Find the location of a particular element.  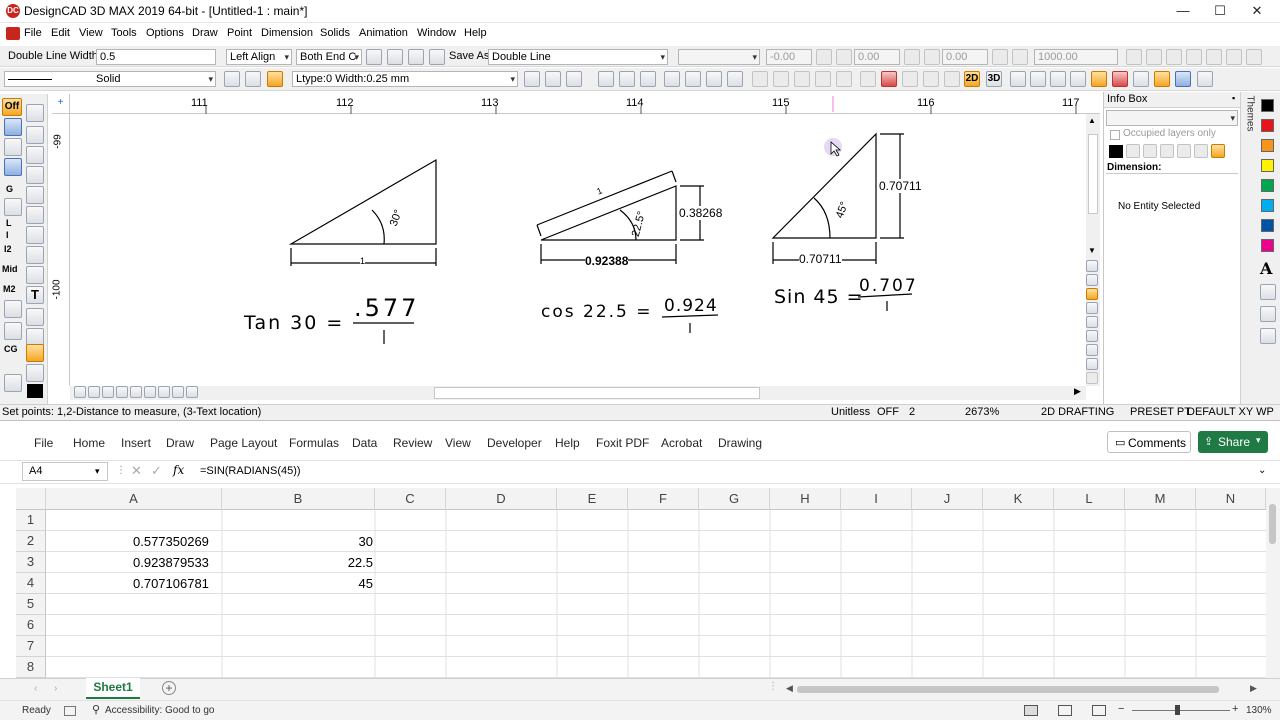

column-header-l: L is located at coordinates (1089, 499).